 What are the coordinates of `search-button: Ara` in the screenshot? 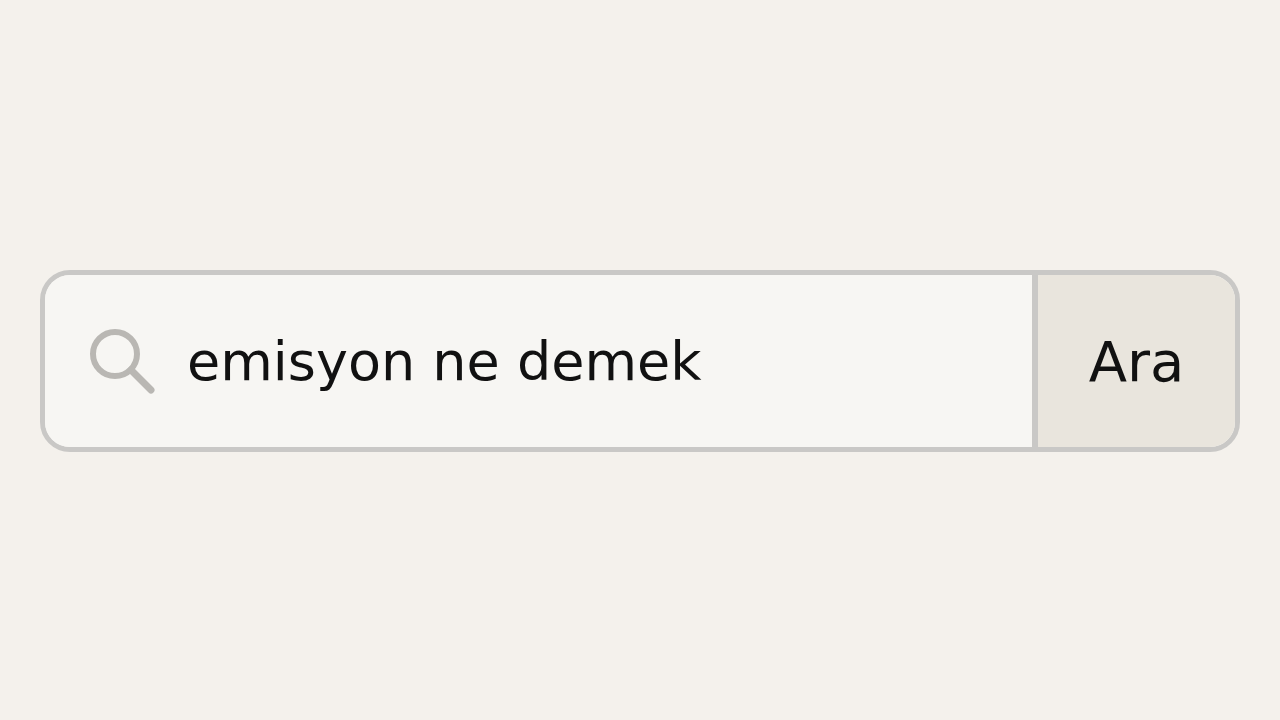 It's located at (1133, 361).